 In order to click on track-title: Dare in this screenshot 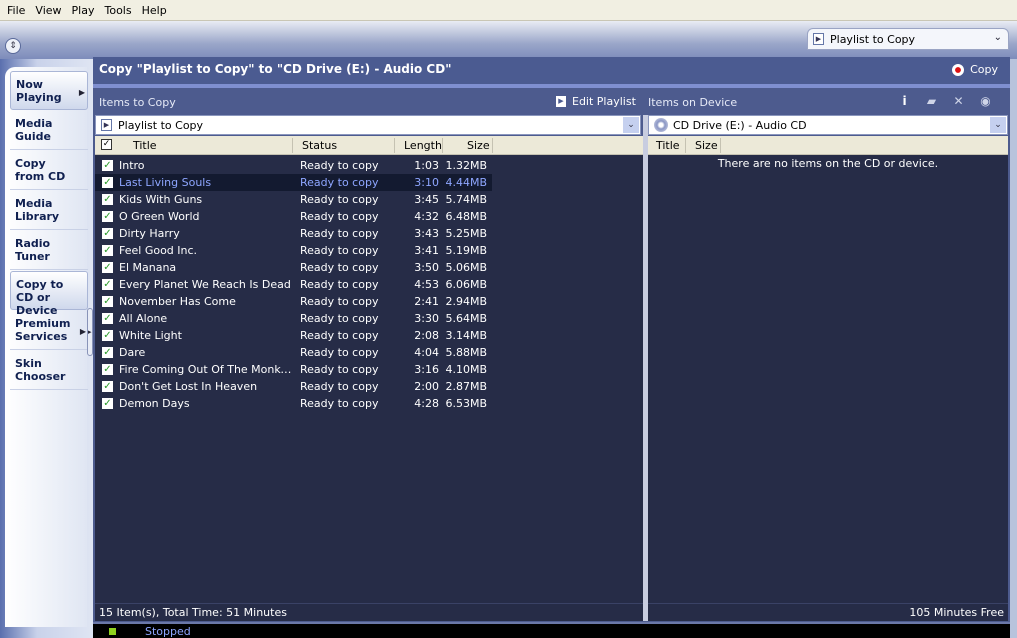, I will do `click(132, 352)`.